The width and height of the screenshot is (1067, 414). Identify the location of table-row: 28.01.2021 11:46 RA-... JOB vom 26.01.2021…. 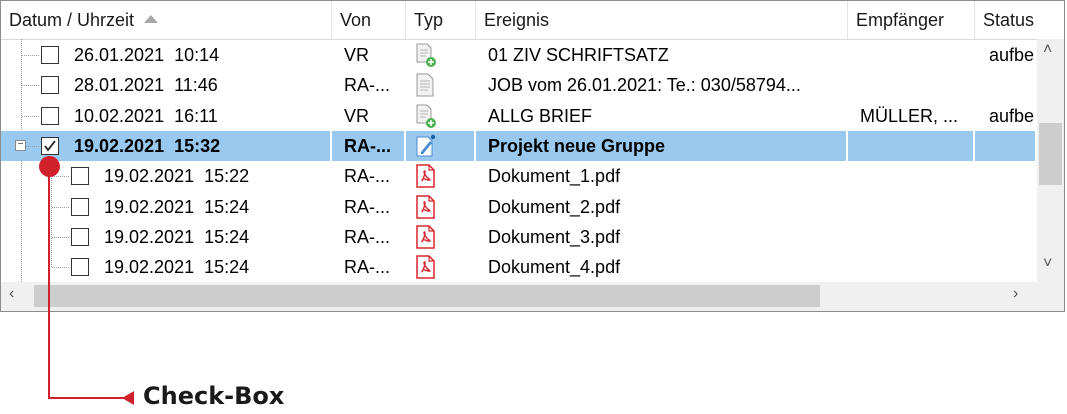
(519, 85).